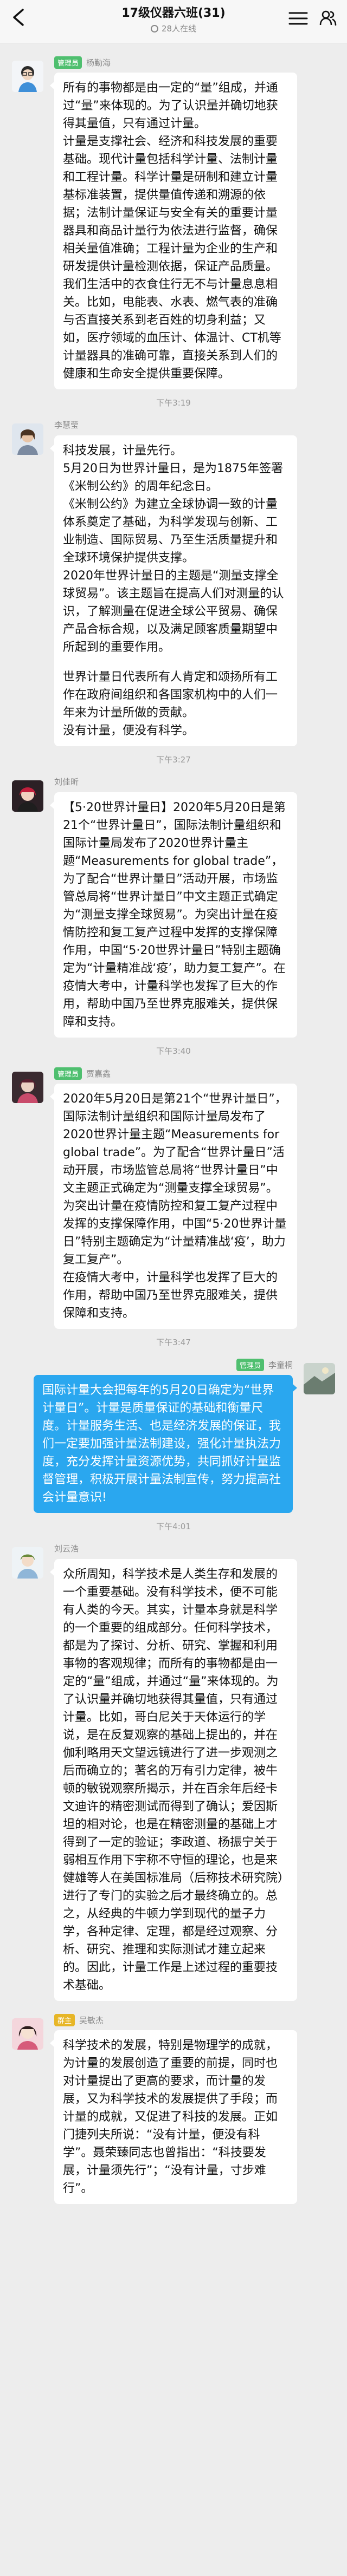  Describe the element at coordinates (200, 2021) in the screenshot. I see `sender-line: 群主 吴敏杰` at that location.